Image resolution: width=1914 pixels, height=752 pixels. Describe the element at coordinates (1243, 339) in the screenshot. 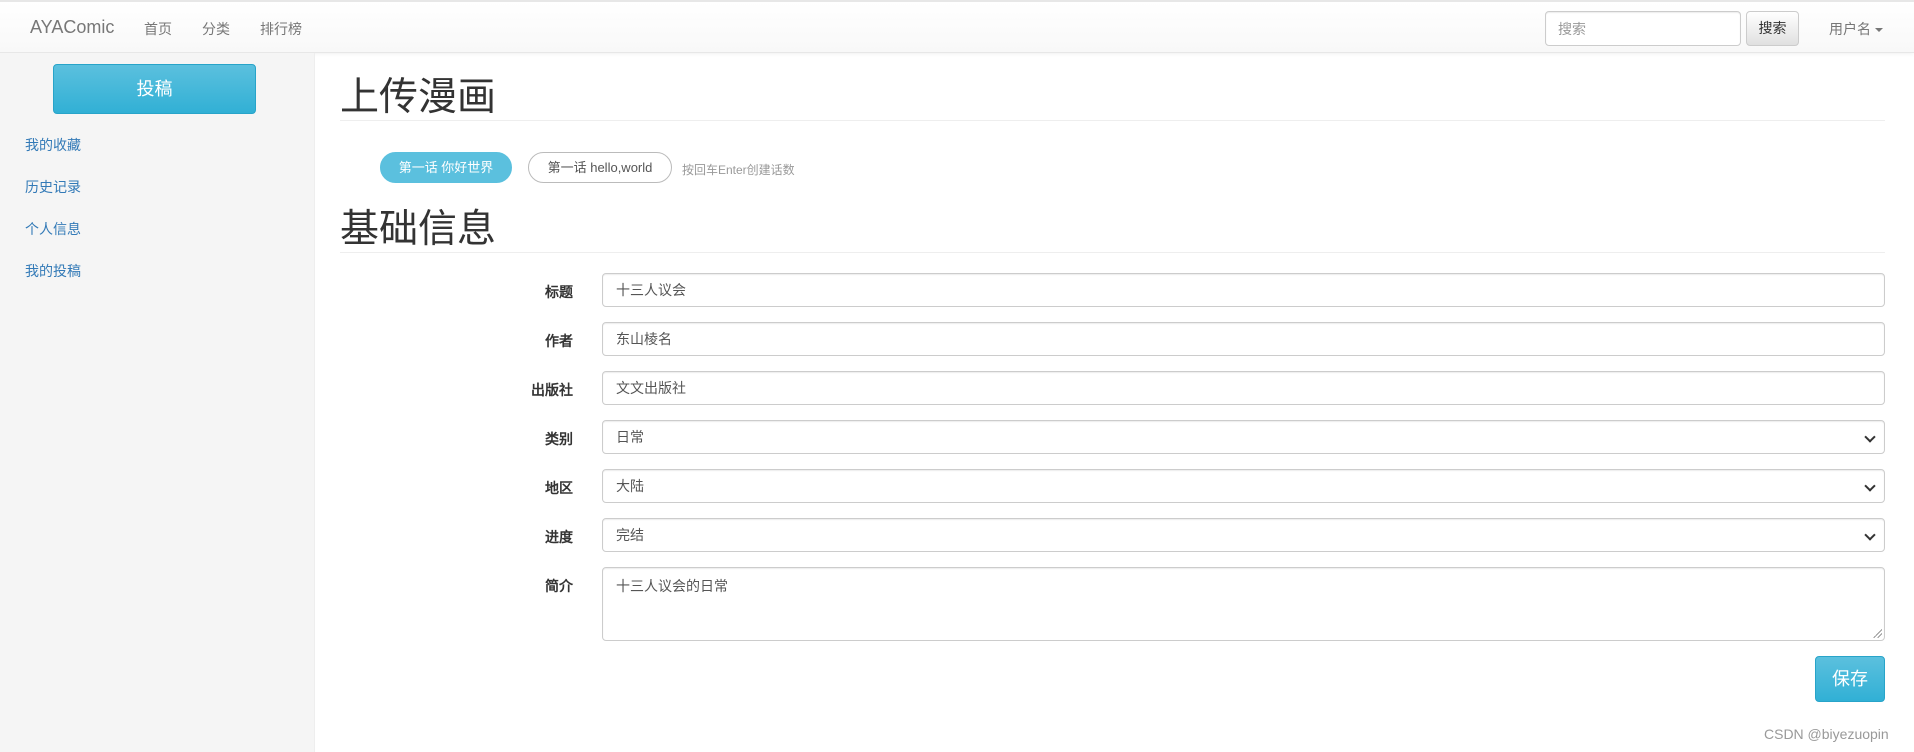

I see `author-field: 东山棱名` at that location.